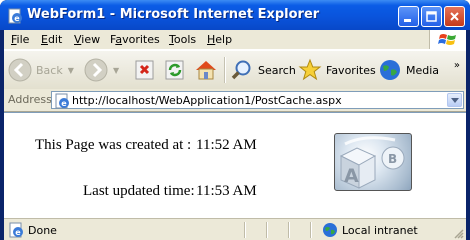 The width and height of the screenshot is (470, 240). I want to click on windows-flag-icon, so click(447, 39).